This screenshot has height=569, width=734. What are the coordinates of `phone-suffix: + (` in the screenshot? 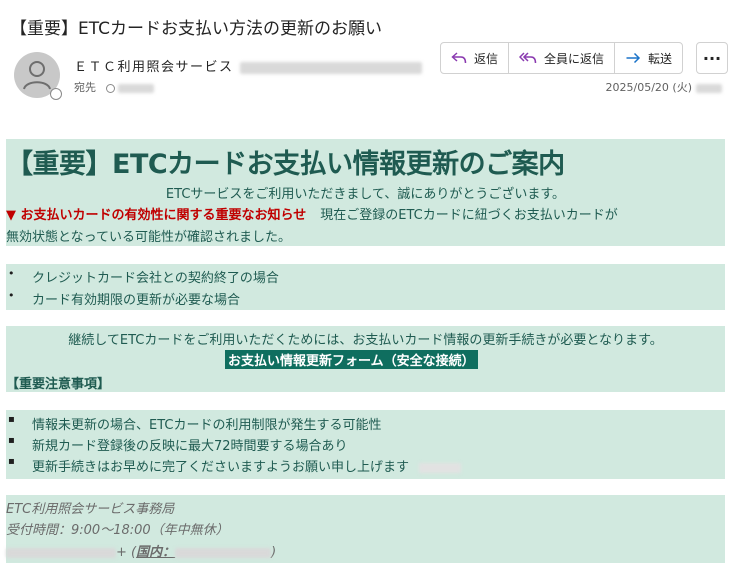 It's located at (126, 552).